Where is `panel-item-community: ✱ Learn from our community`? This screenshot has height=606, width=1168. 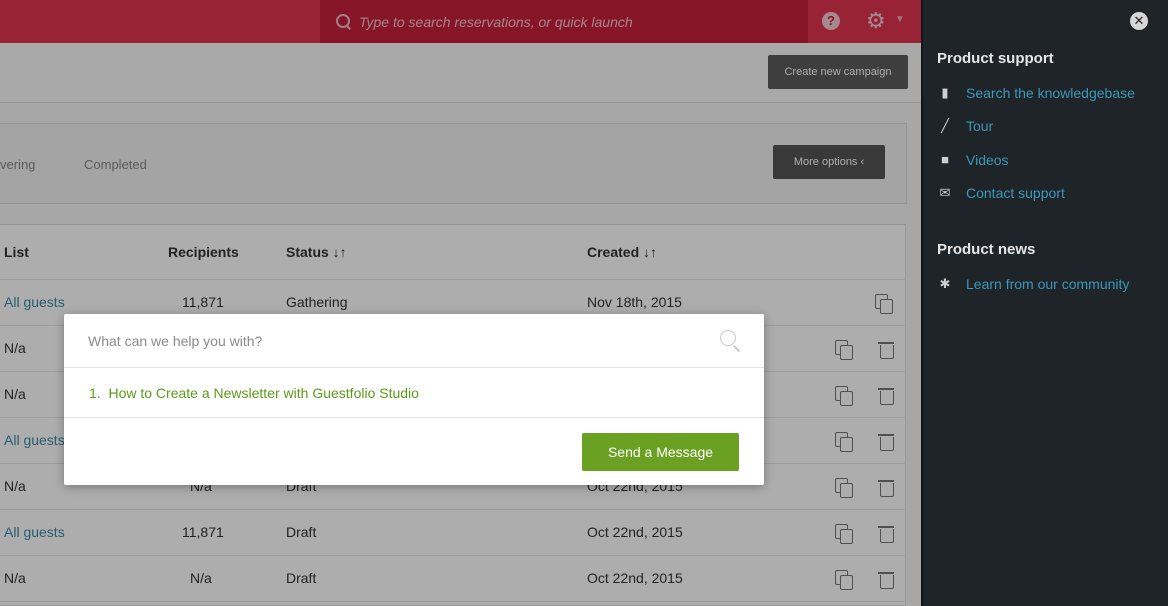
panel-item-community: ✱ Learn from our community is located at coordinates (1033, 284).